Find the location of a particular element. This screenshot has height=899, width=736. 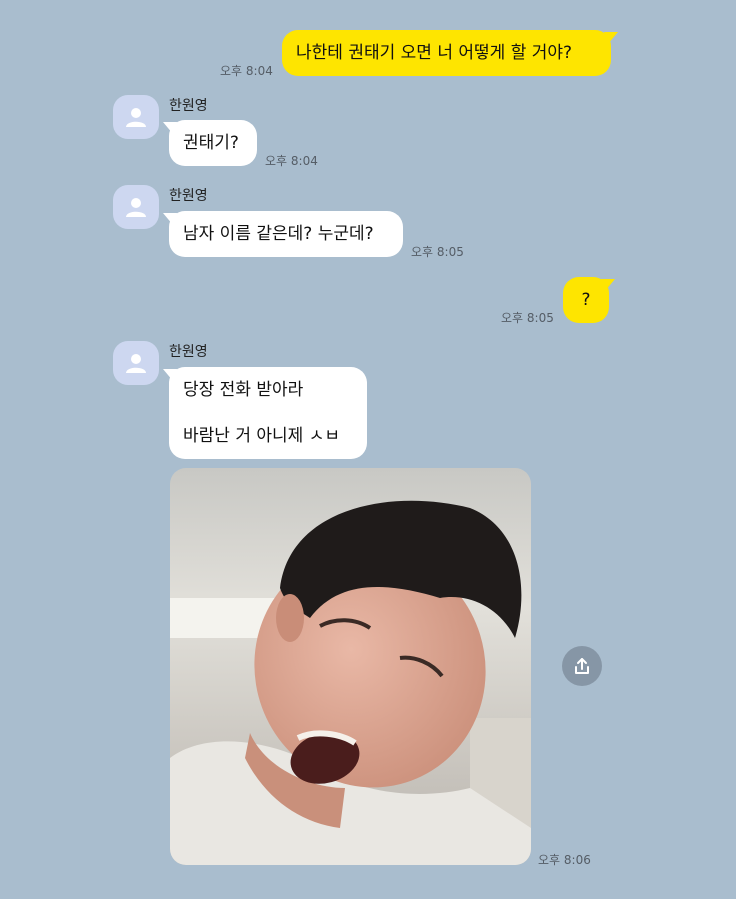

message-time: 오후 8:06 is located at coordinates (564, 860).